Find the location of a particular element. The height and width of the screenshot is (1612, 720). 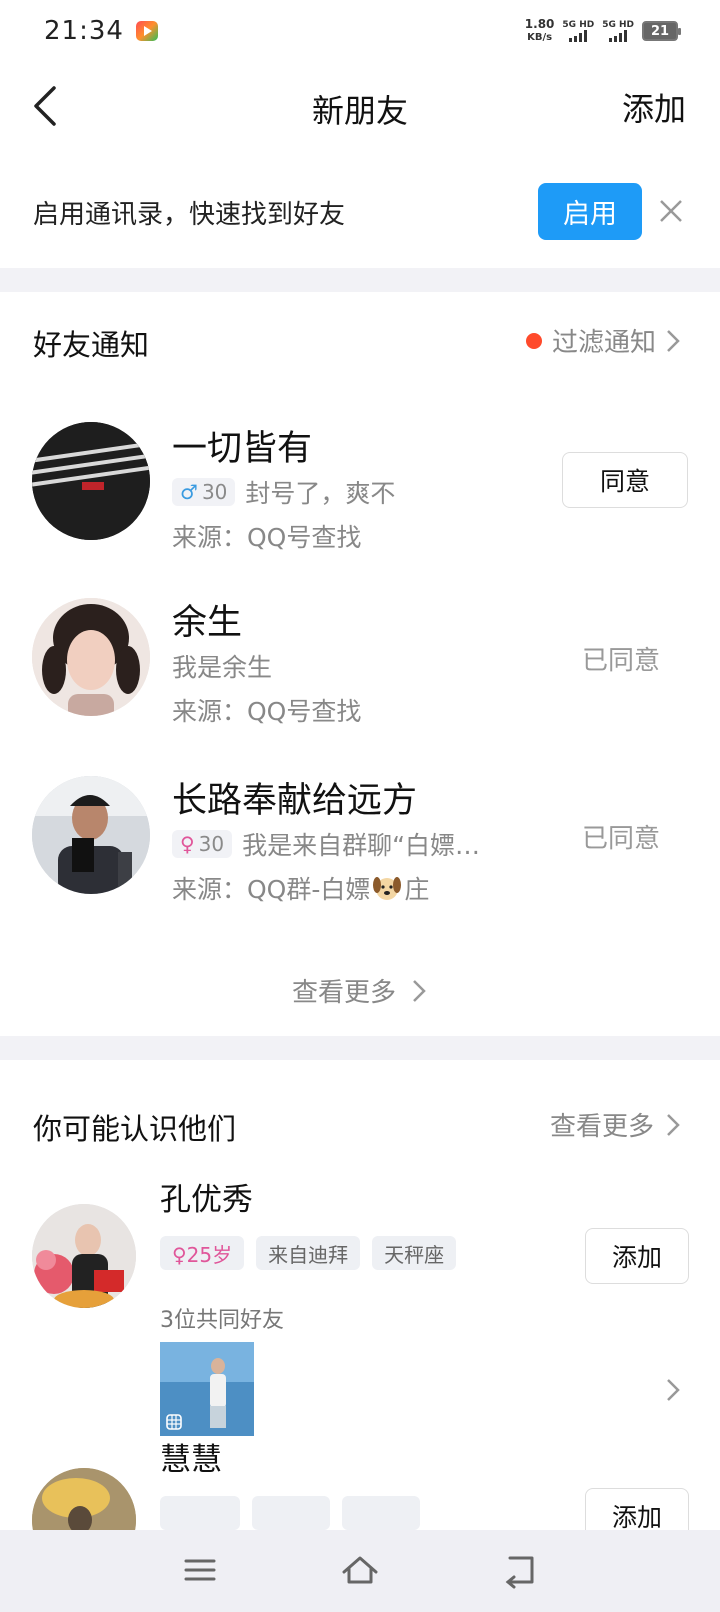

signal-sim2-icon: 5G HD is located at coordinates (618, 31).